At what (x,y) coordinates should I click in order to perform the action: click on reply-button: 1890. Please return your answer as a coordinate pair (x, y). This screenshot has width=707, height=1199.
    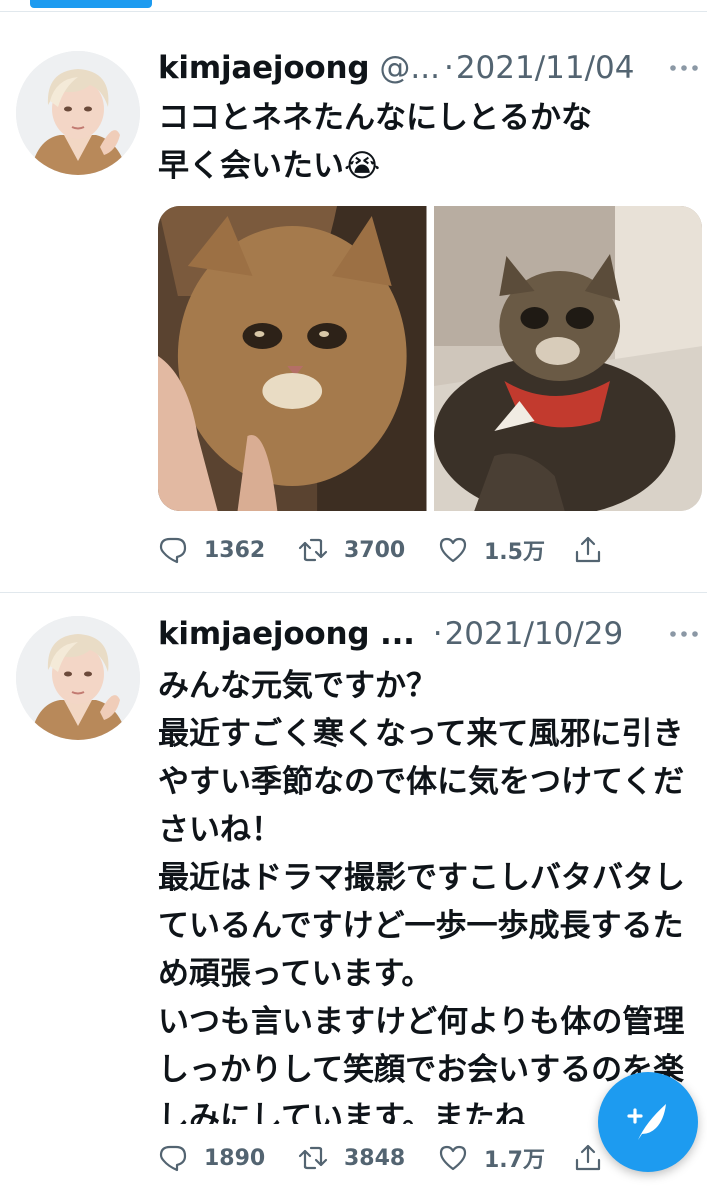
    Looking at the image, I should click on (228, 1158).